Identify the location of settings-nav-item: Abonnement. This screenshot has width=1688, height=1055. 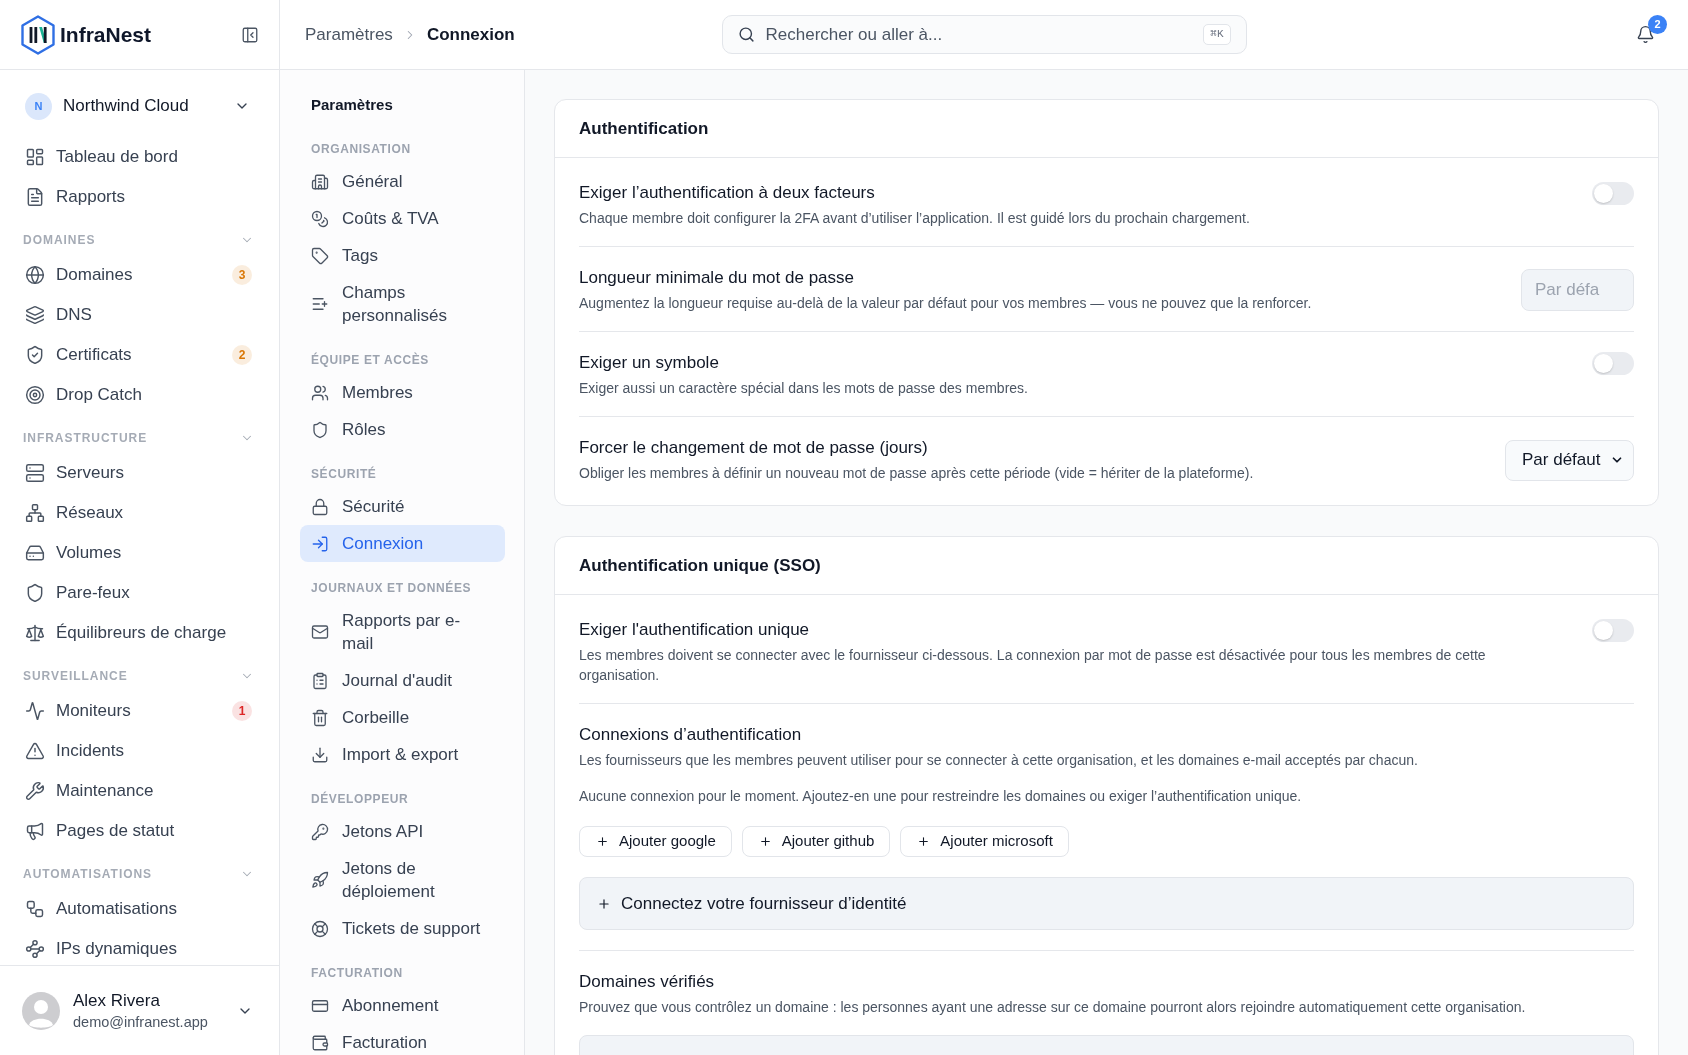
(402, 1005).